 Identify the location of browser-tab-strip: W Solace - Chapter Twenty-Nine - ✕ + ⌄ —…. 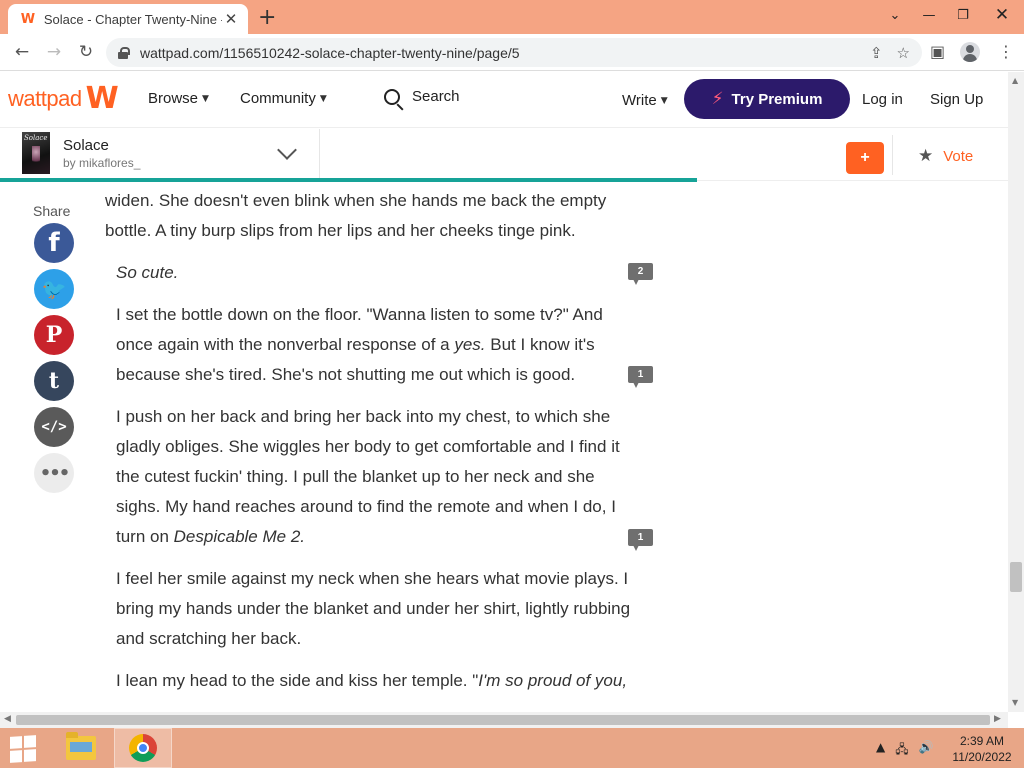
(512, 17).